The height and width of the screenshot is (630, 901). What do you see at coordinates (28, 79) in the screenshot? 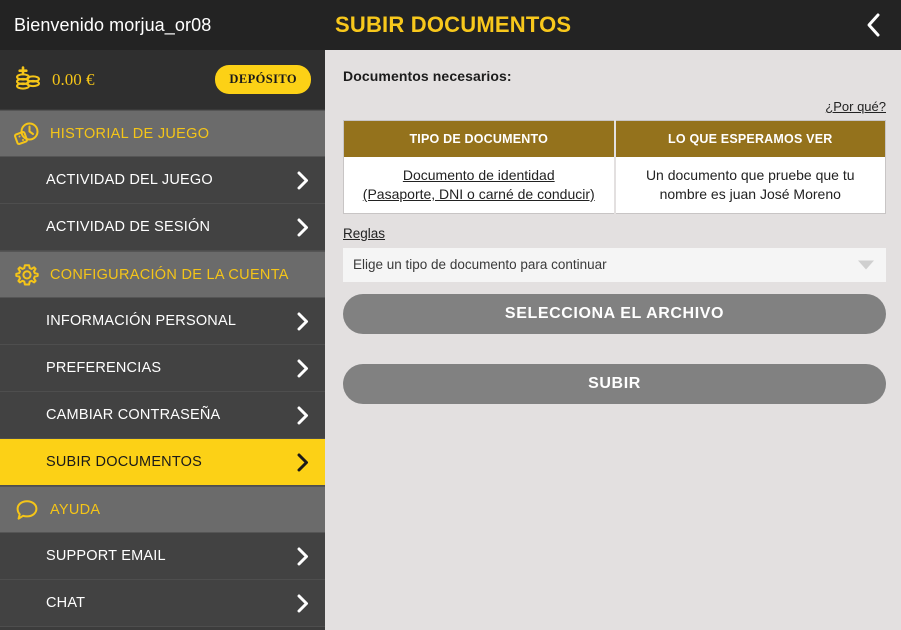
I see `coins-stack-plus-icon` at bounding box center [28, 79].